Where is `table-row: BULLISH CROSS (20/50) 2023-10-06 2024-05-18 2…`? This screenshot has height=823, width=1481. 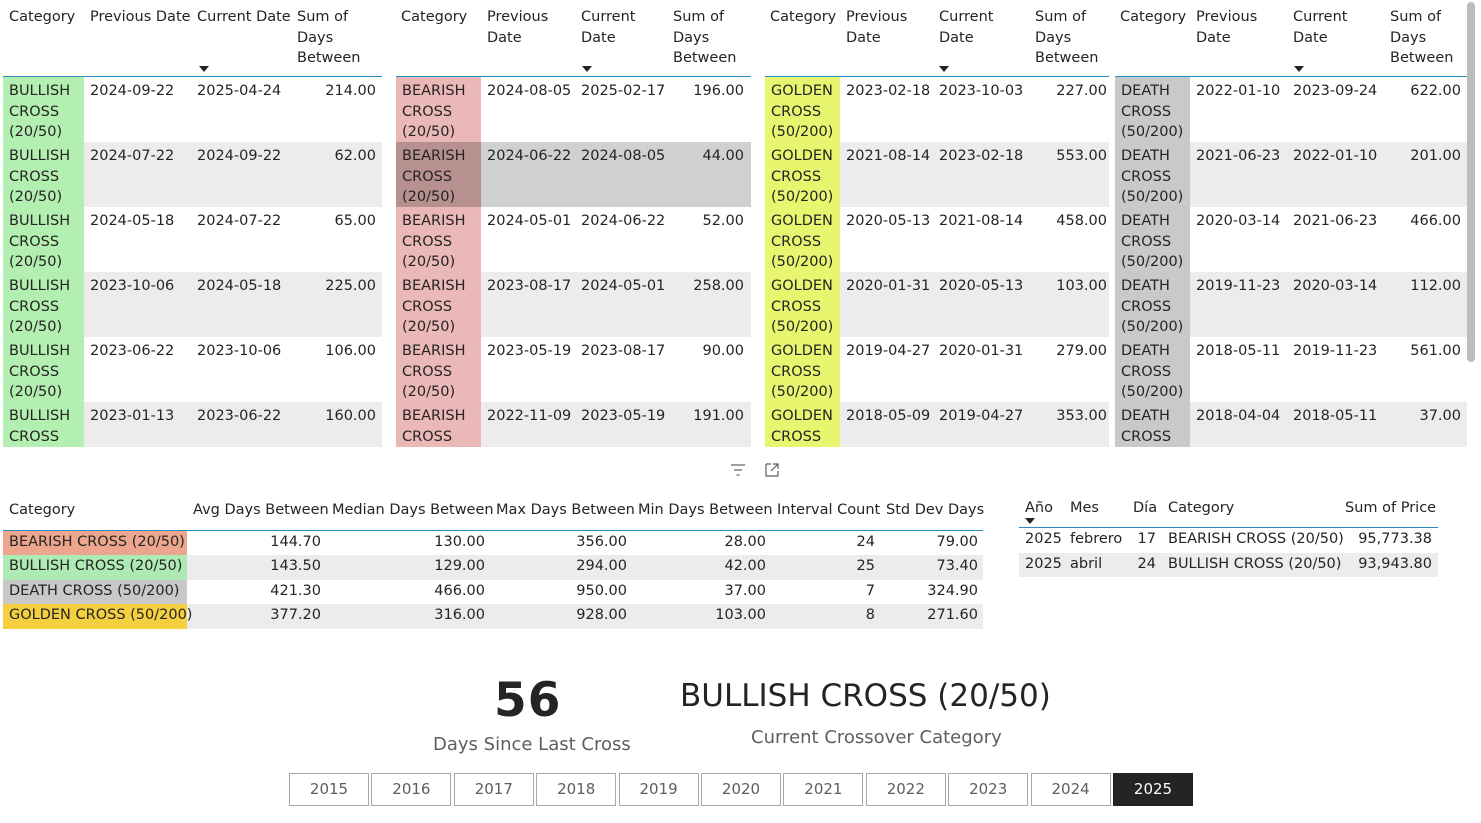 table-row: BULLISH CROSS (20/50) 2023-10-06 2024-05-18 2… is located at coordinates (192, 304).